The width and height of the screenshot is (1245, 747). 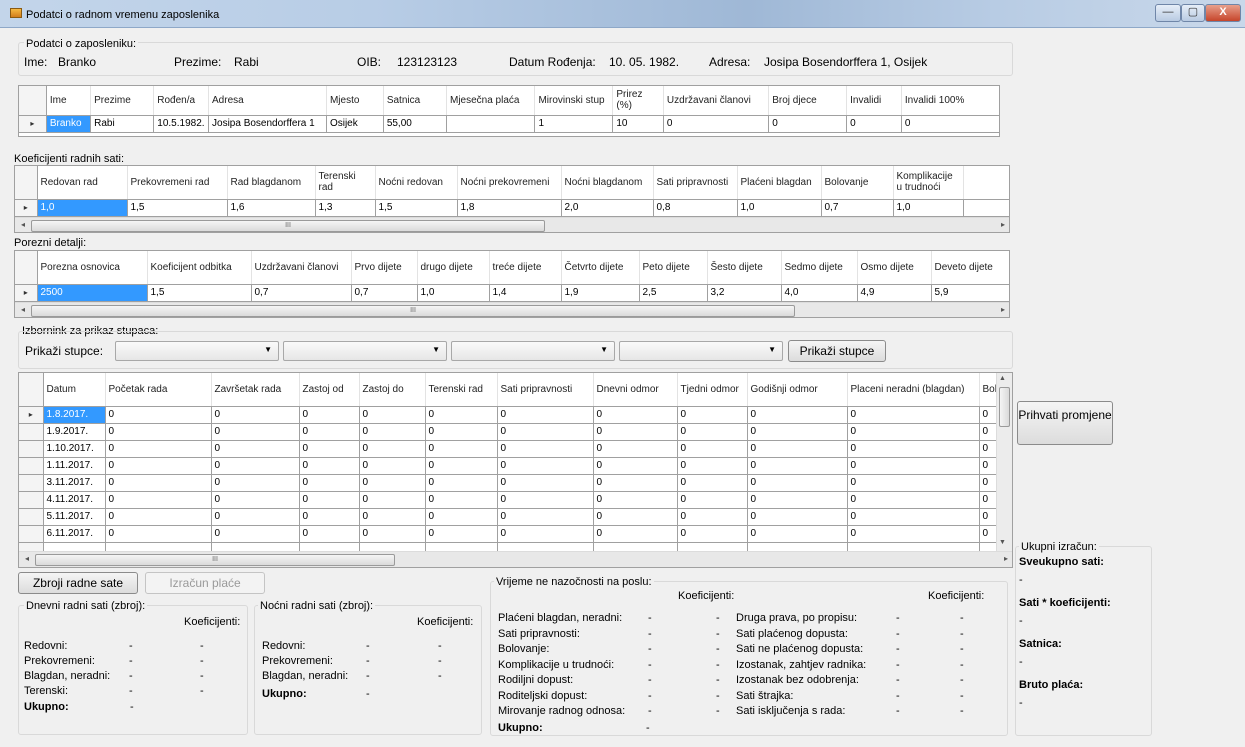 I want to click on close-button: X, so click(x=1223, y=13).